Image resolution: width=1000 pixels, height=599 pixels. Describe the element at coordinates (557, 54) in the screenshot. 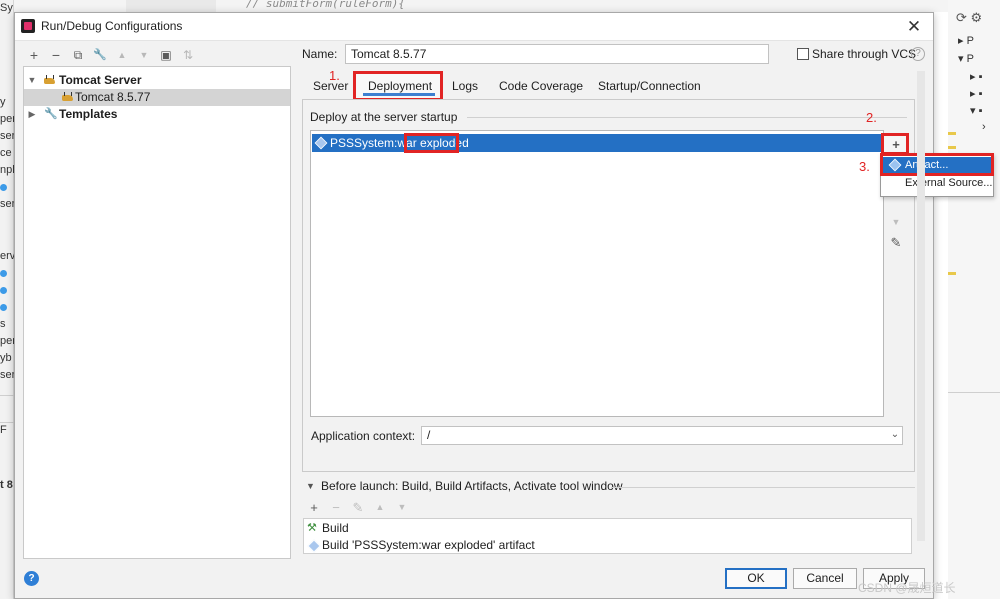

I see `name-field: Tomcat 8.5.77` at that location.